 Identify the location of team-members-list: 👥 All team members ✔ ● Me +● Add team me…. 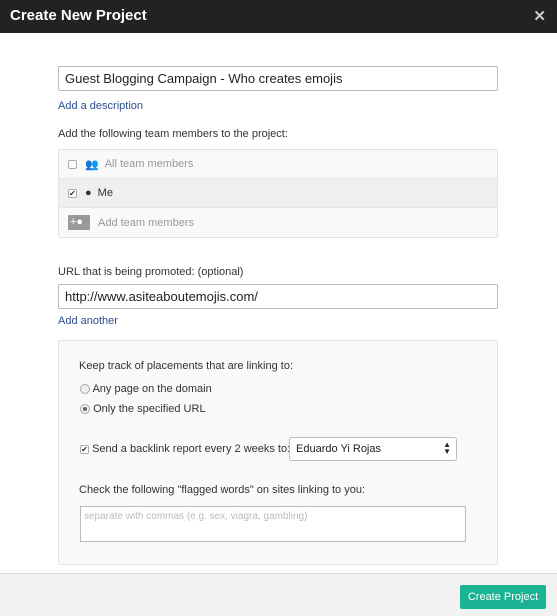
(278, 193).